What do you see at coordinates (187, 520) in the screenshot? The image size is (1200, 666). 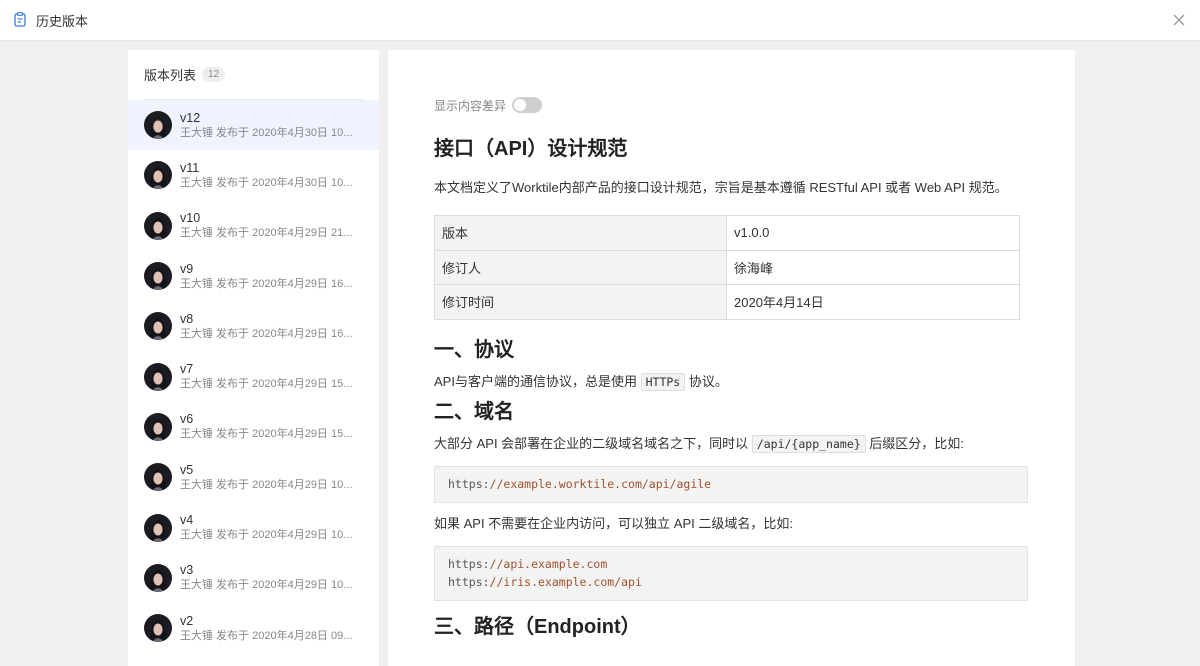 I see `version-name: v4` at bounding box center [187, 520].